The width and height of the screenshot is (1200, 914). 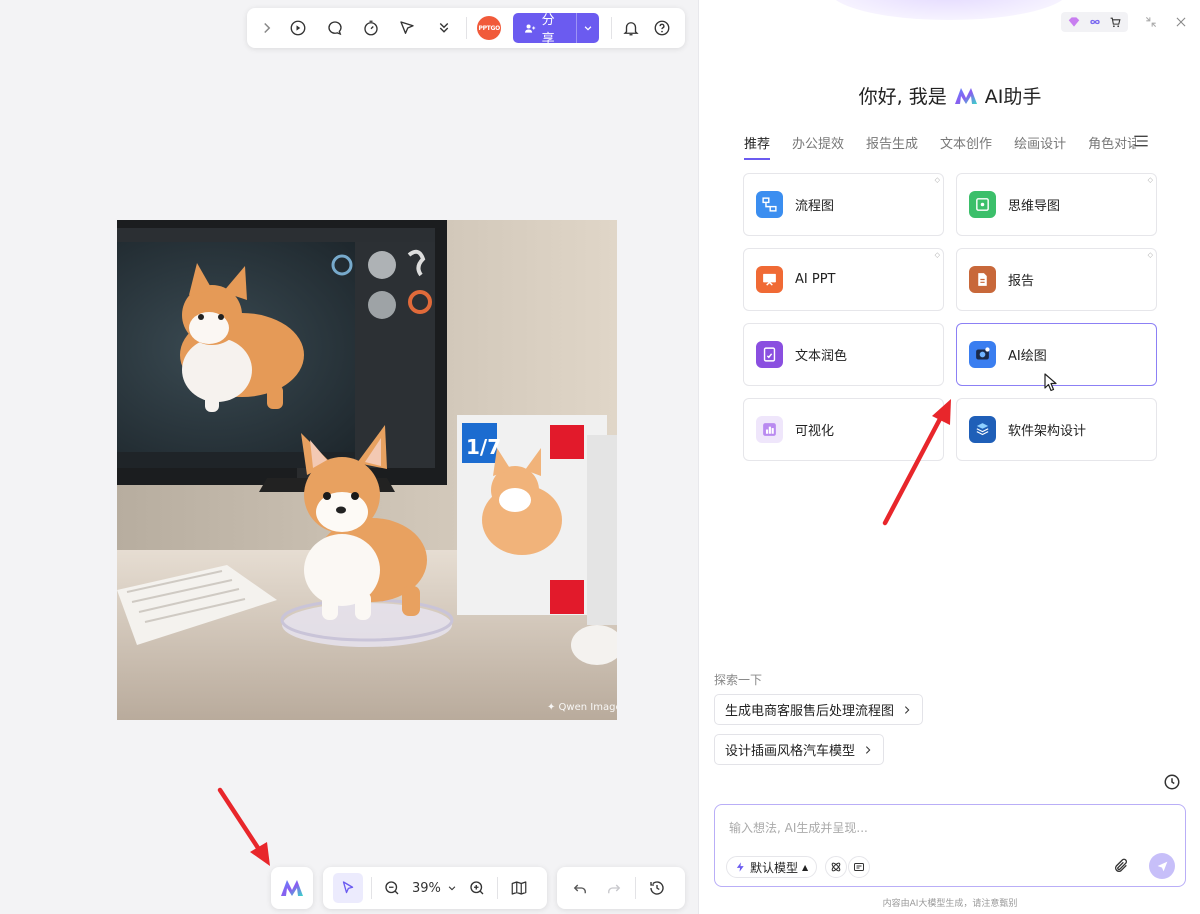 I want to click on close-icon, so click(x=1181, y=22).